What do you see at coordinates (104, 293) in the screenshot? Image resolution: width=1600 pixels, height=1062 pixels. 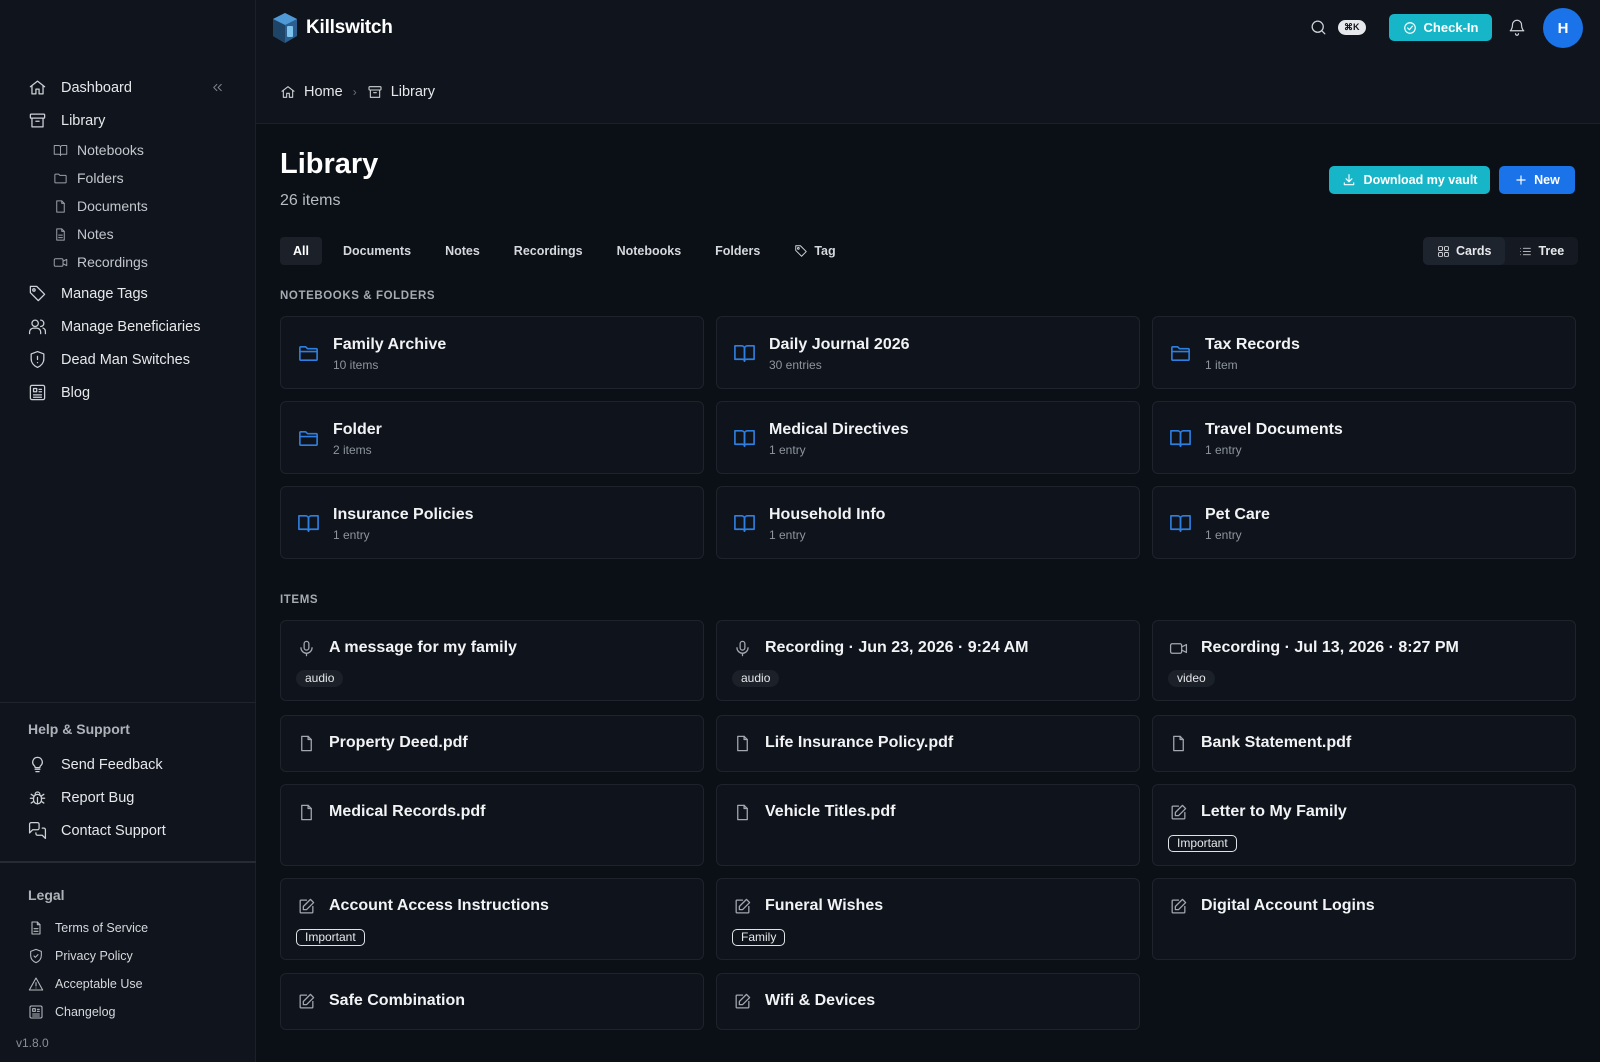 I see `sidebar-item-label: Manage Tags` at bounding box center [104, 293].